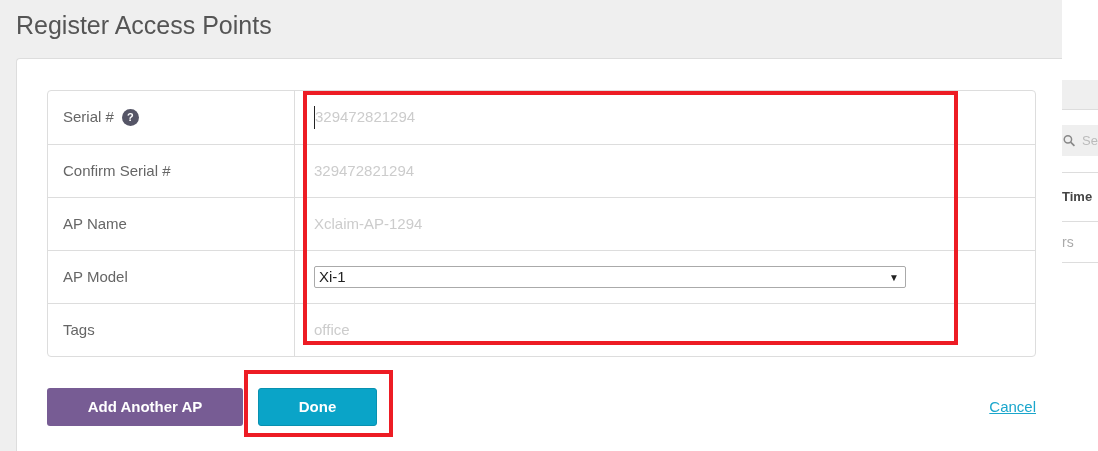 This screenshot has width=1098, height=451. I want to click on field-label: Serial #, so click(88, 117).